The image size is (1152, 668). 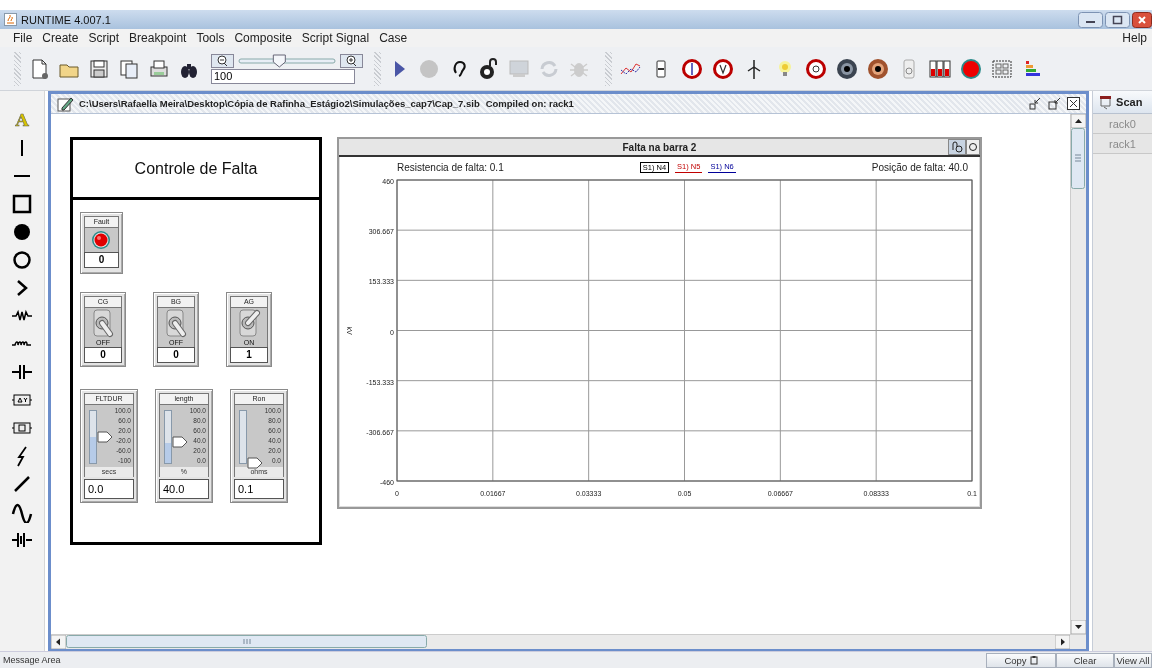 I want to click on plot-note: Resistencia de falta: 0.1, so click(x=450, y=167).